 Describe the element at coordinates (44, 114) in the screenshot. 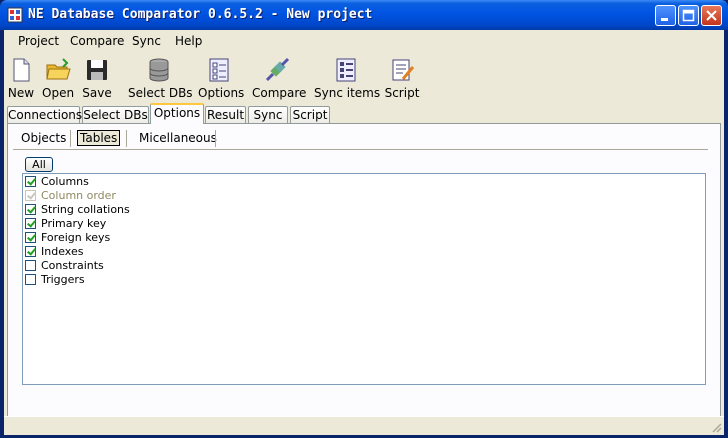

I see `tab-connections: Connections` at that location.